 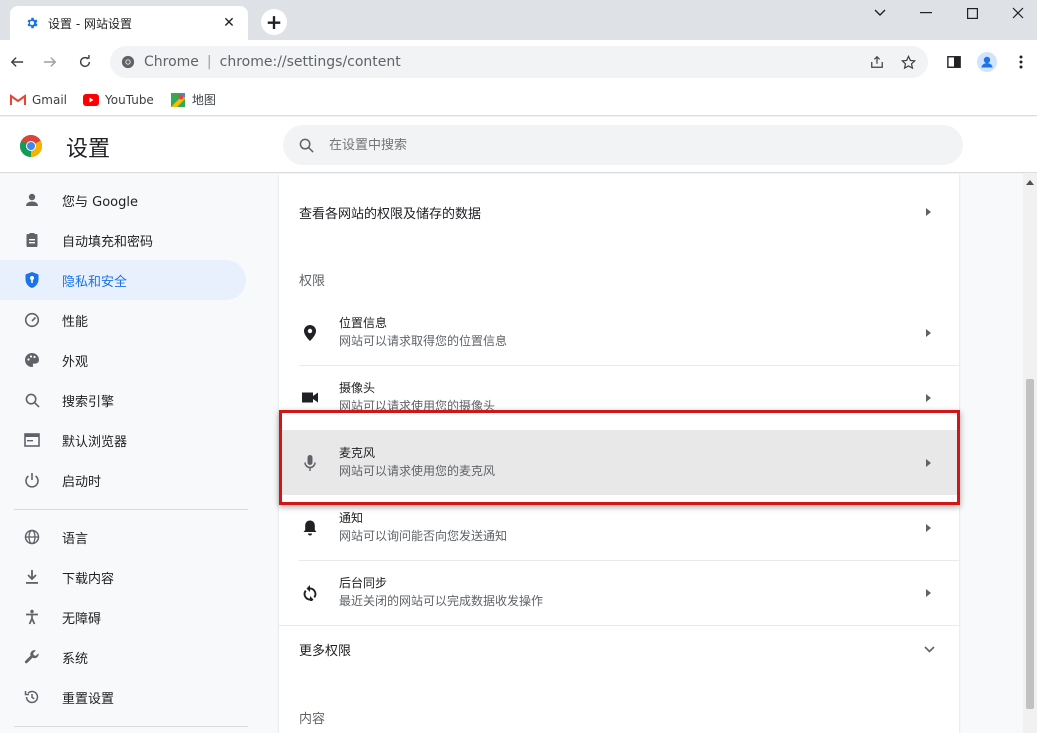 I want to click on profile-button, so click(x=987, y=62).